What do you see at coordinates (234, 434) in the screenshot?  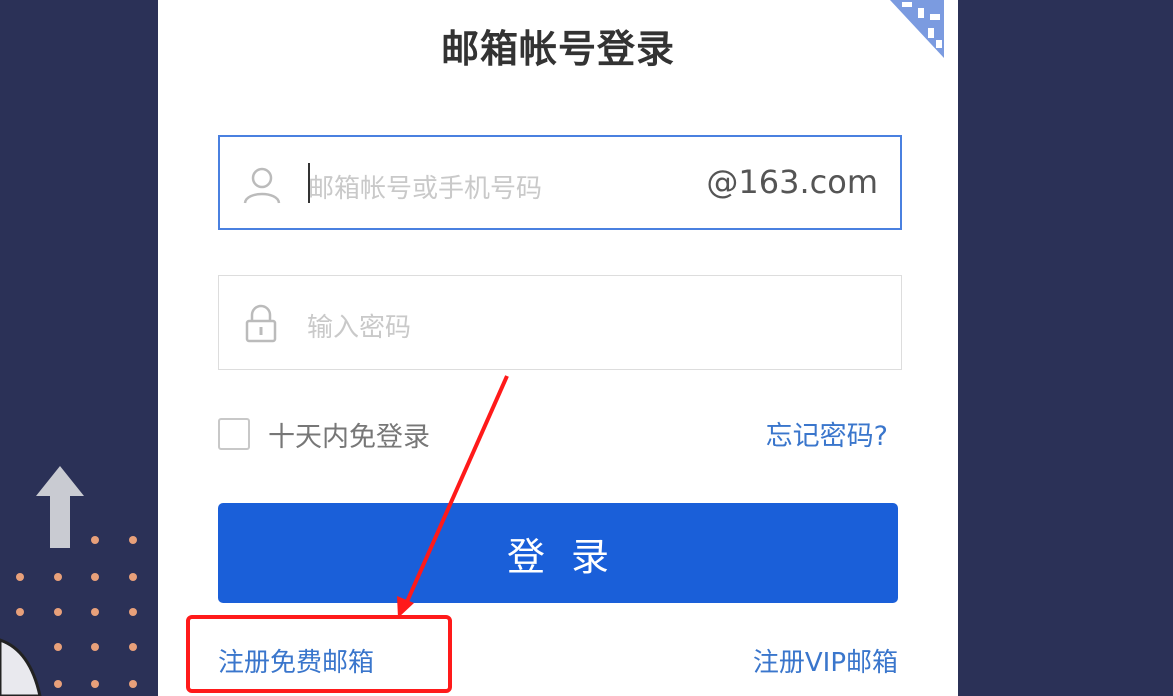 I see `remember-checkbox` at bounding box center [234, 434].